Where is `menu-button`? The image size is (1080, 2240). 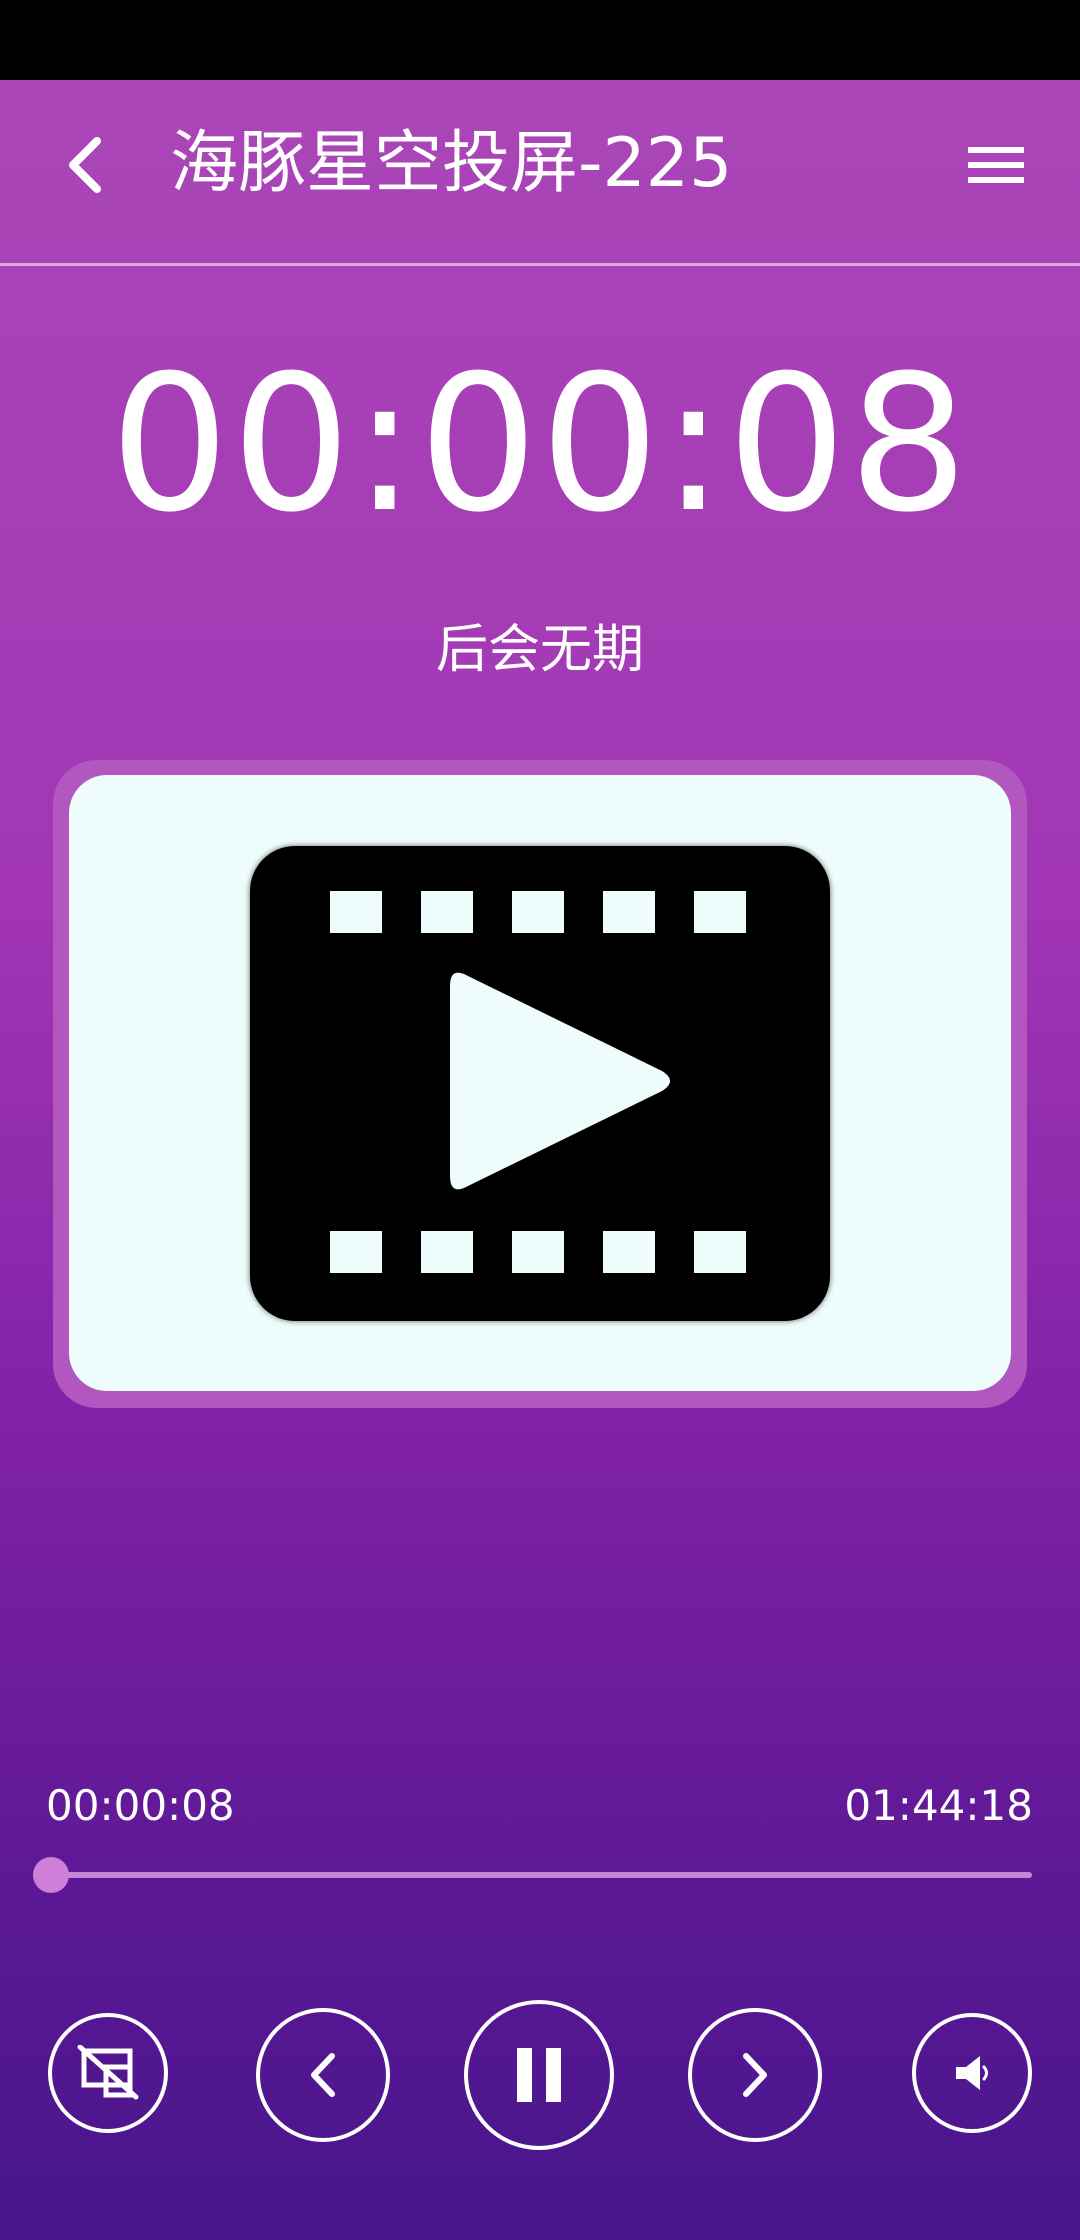 menu-button is located at coordinates (996, 165).